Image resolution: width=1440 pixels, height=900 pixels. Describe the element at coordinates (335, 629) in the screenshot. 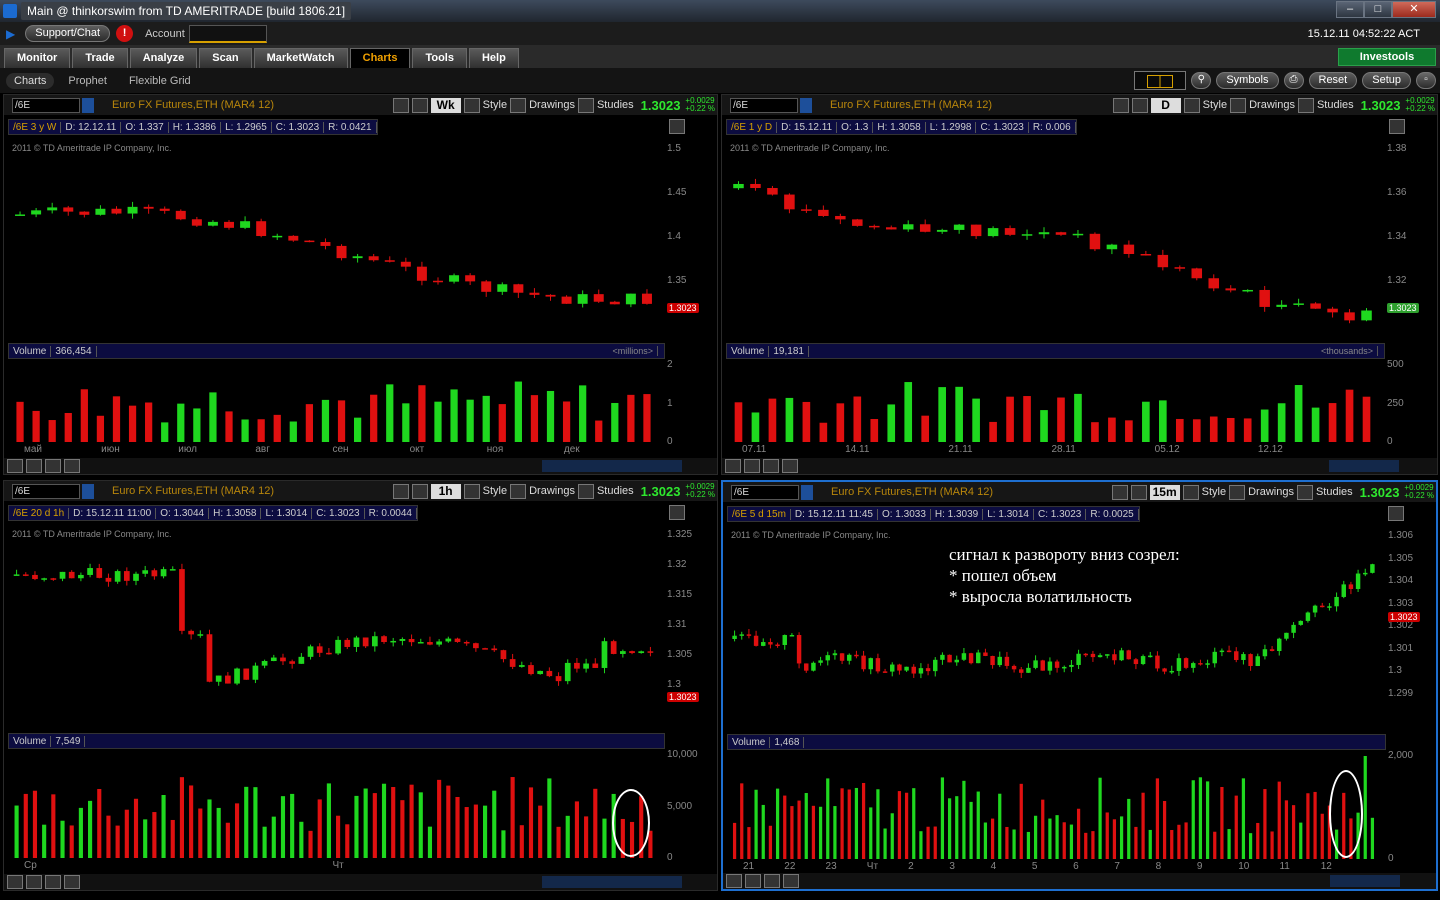

I see `panel-bl-price-chart` at that location.